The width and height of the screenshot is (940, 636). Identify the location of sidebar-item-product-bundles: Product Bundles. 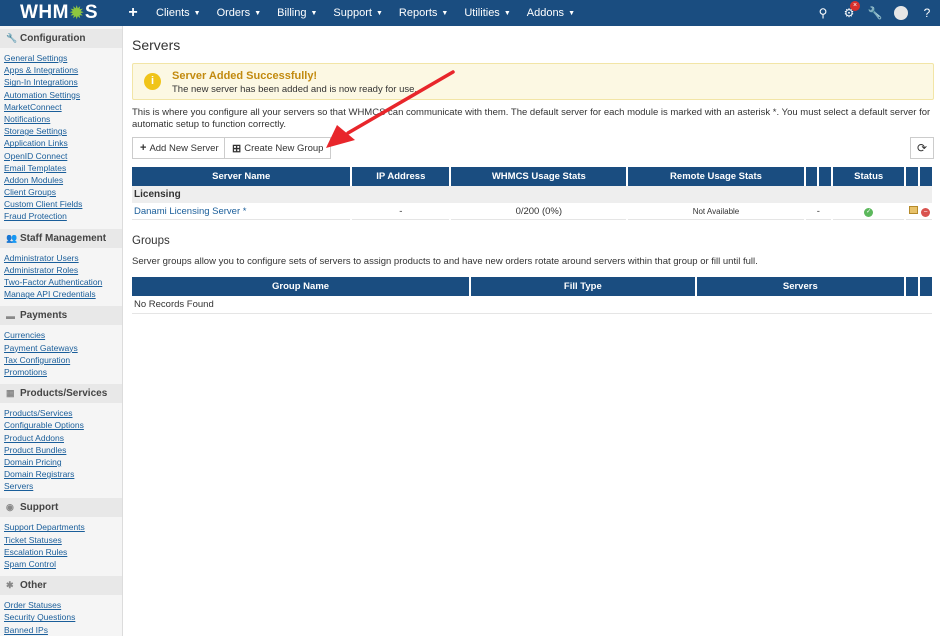
(61, 450).